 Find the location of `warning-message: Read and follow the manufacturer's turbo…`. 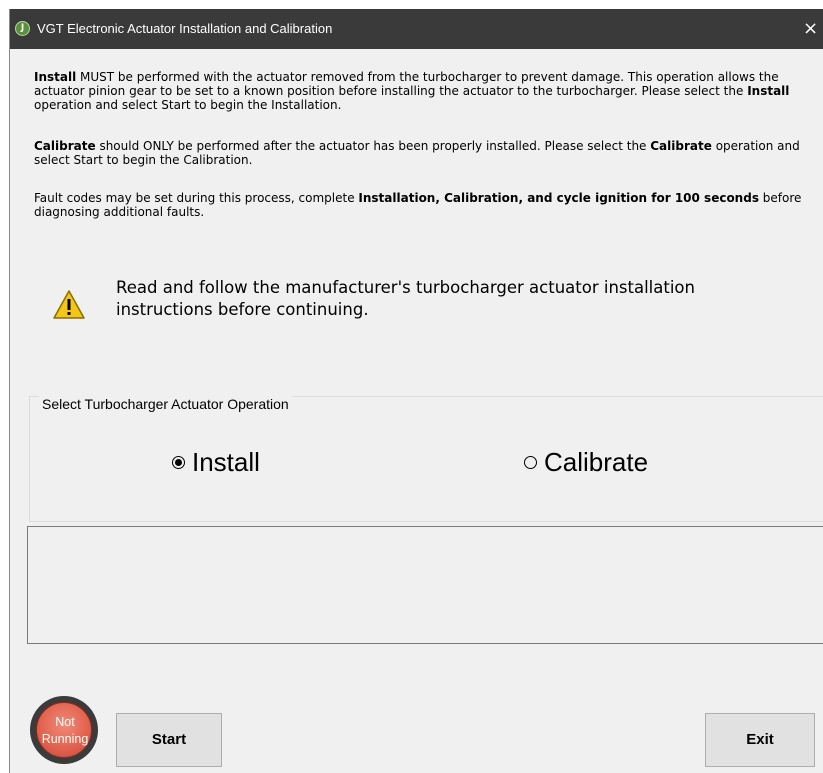

warning-message: Read and follow the manufacturer's turbo… is located at coordinates (405, 298).